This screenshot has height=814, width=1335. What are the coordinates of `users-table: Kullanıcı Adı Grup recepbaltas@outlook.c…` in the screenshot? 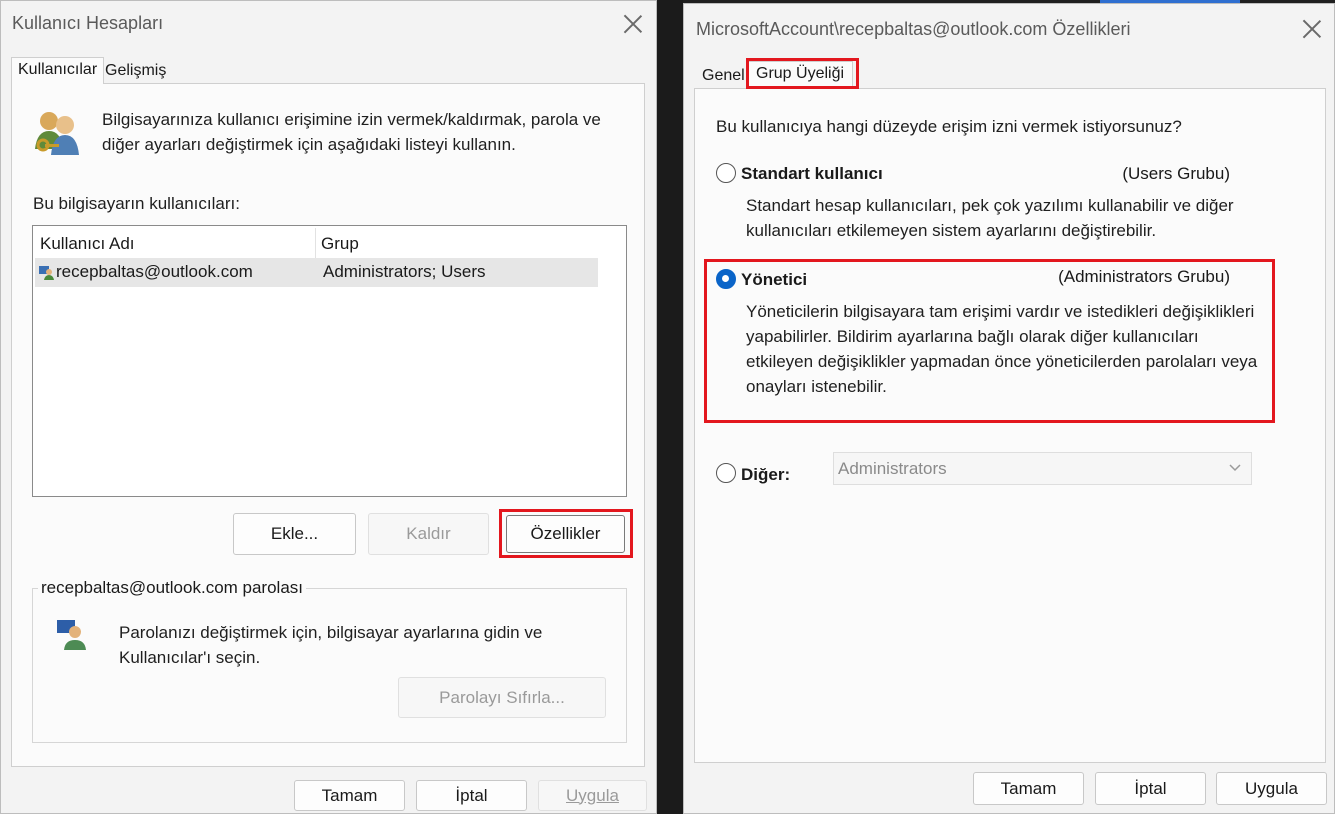 It's located at (329, 361).